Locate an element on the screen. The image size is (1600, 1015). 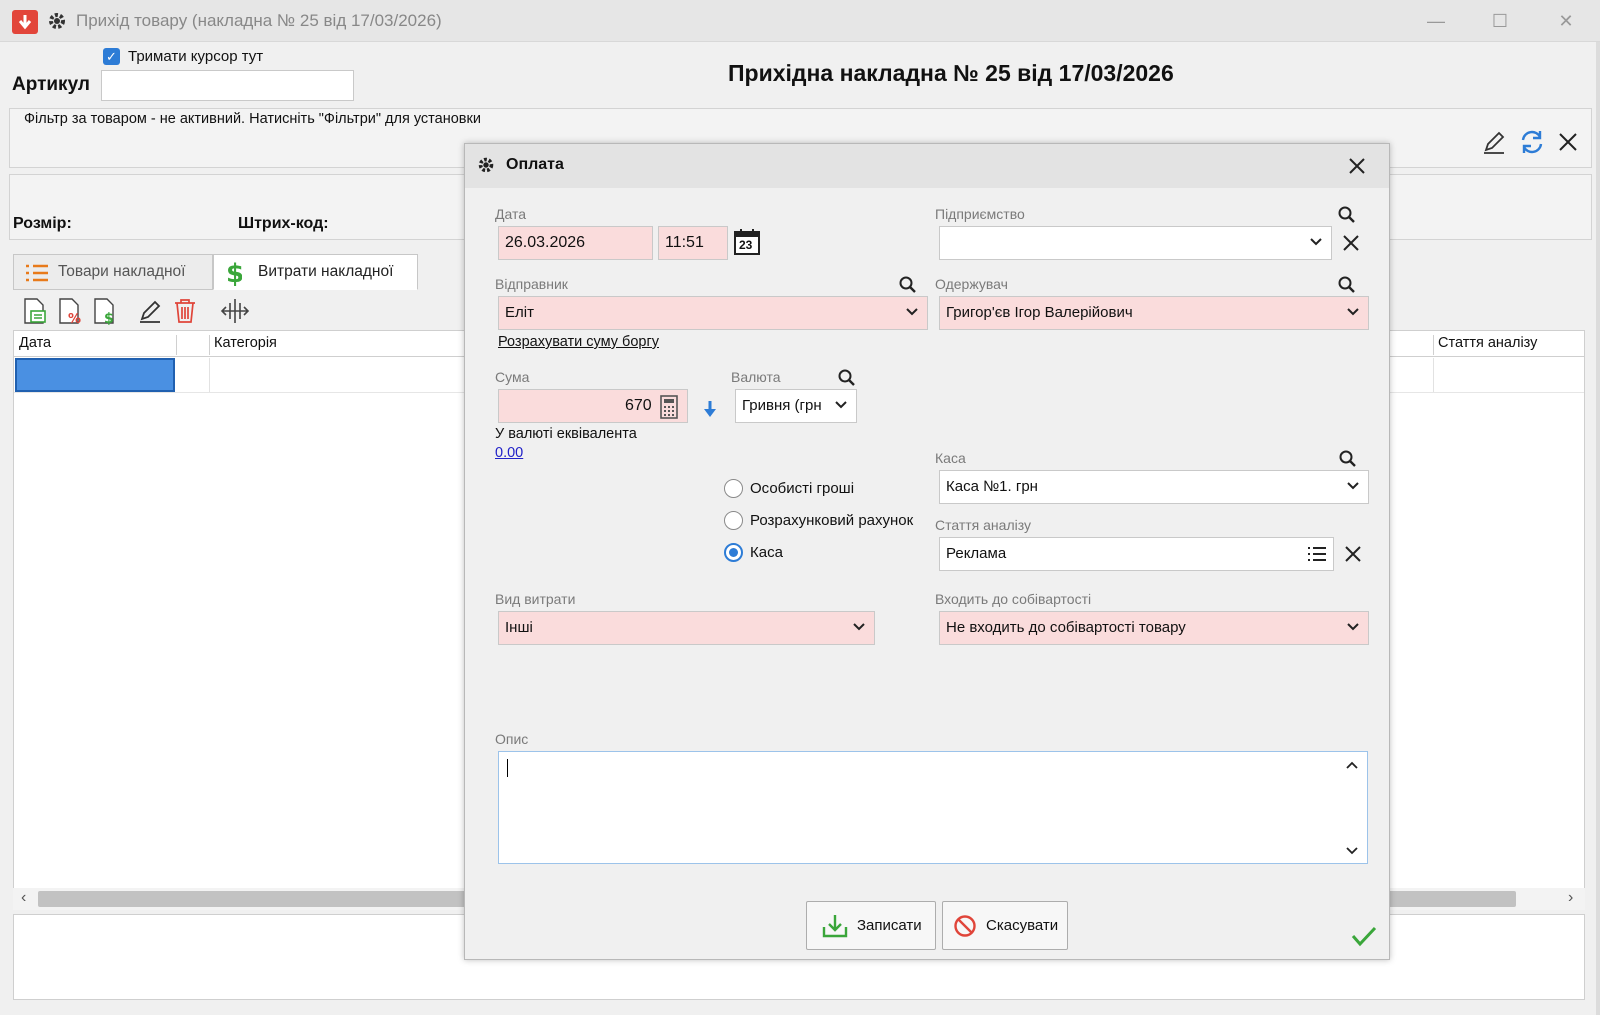
sender-search-icon is located at coordinates (908, 285).